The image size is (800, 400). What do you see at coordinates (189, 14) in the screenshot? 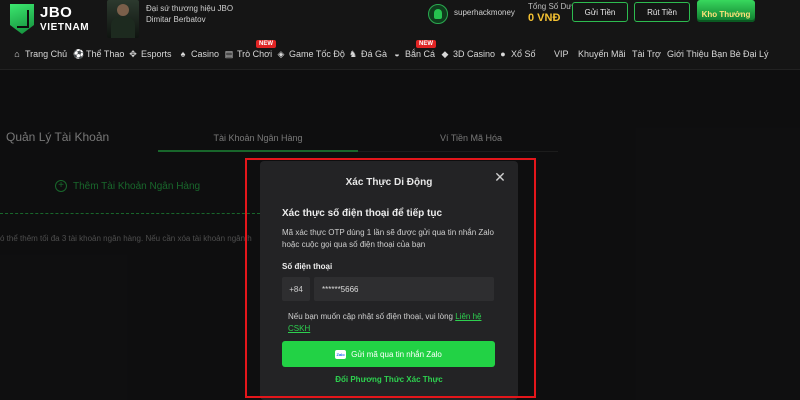
I see `ambassador-caption: Đại sứ thương hiệu JBO Dimitar Berbatov` at bounding box center [189, 14].